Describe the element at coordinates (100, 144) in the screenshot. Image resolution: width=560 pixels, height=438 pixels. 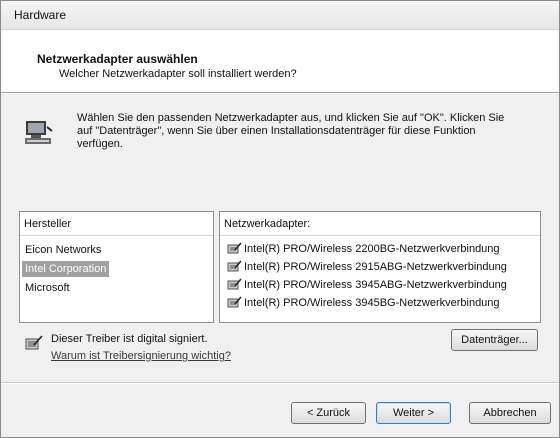
I see `instructions-line: verfügen.` at that location.